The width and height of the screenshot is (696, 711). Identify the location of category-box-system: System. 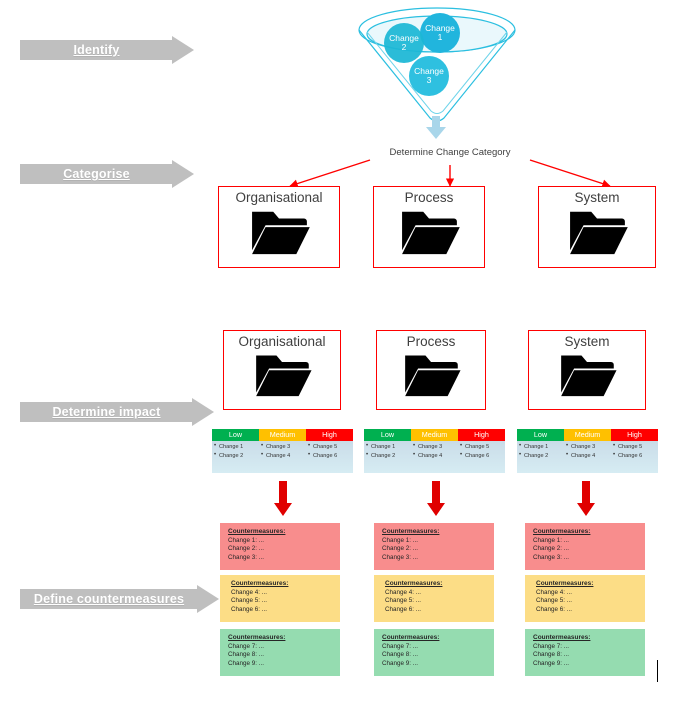
(597, 227).